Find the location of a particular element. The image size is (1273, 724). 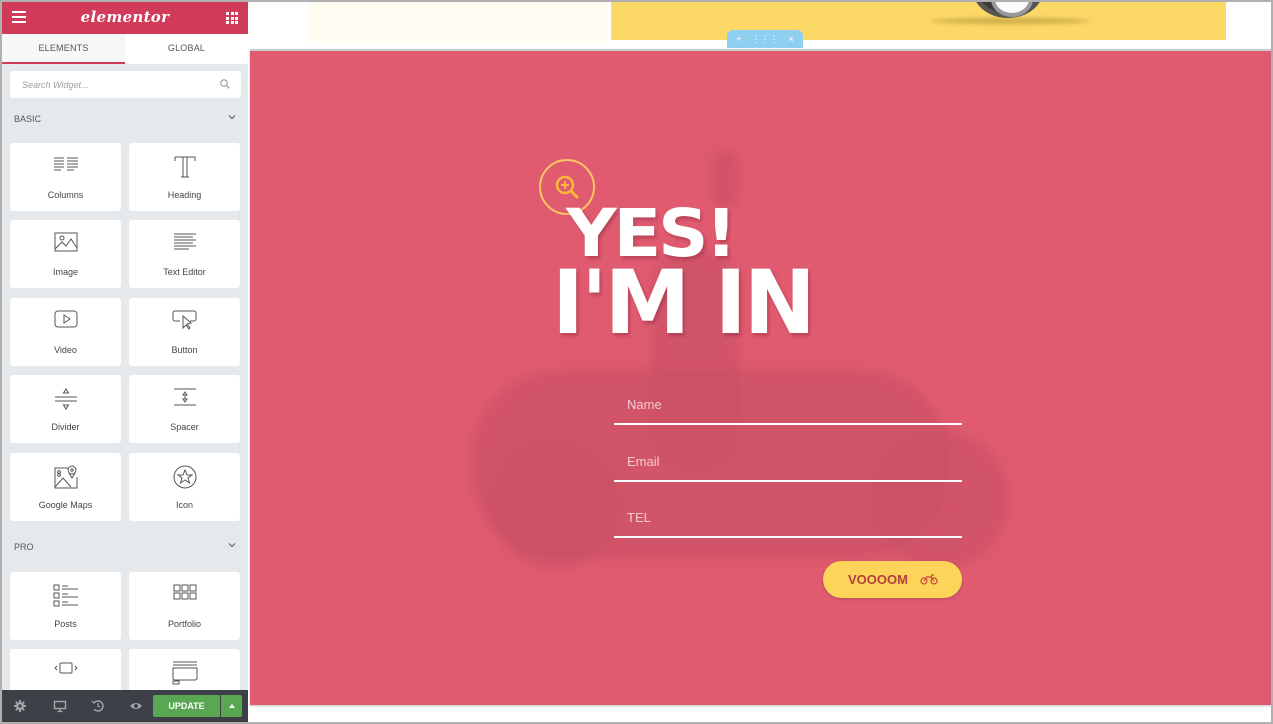

widget-label: Portfolio is located at coordinates (184, 624).